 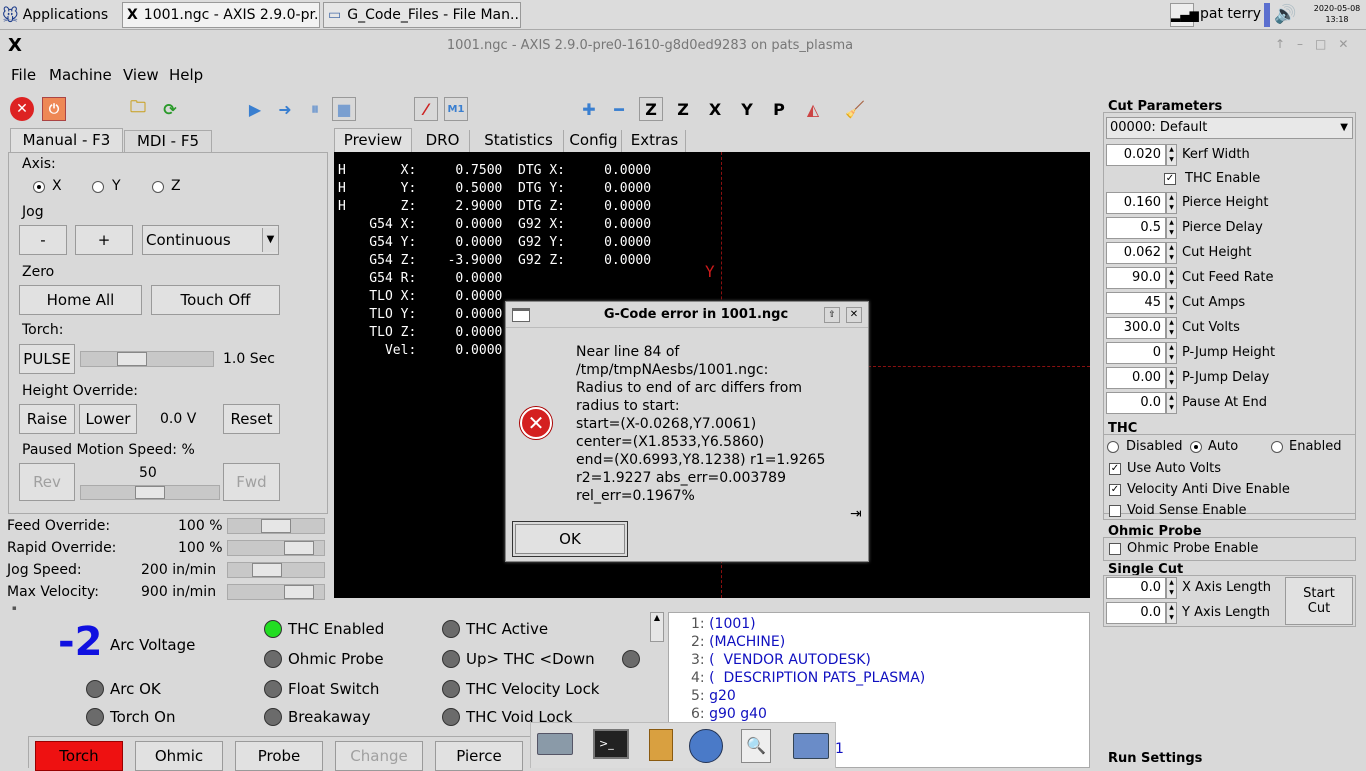 I want to click on pulse-button: PULSE, so click(x=47, y=359).